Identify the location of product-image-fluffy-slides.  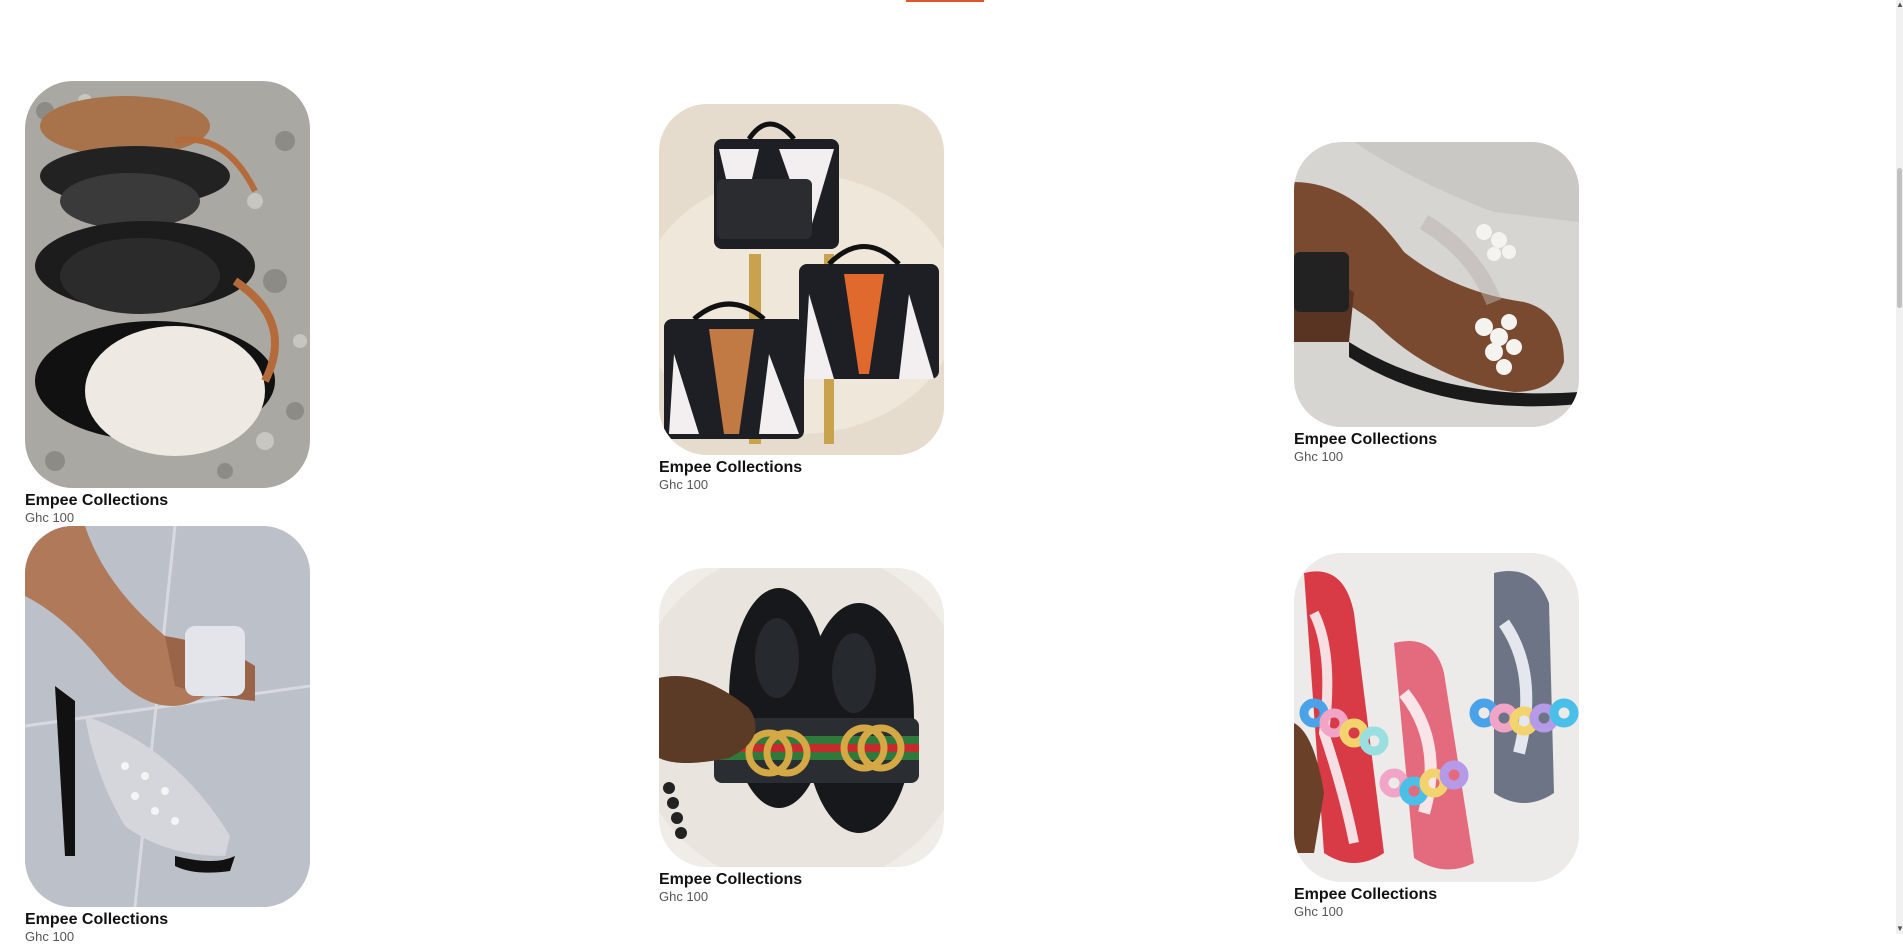
(167, 284).